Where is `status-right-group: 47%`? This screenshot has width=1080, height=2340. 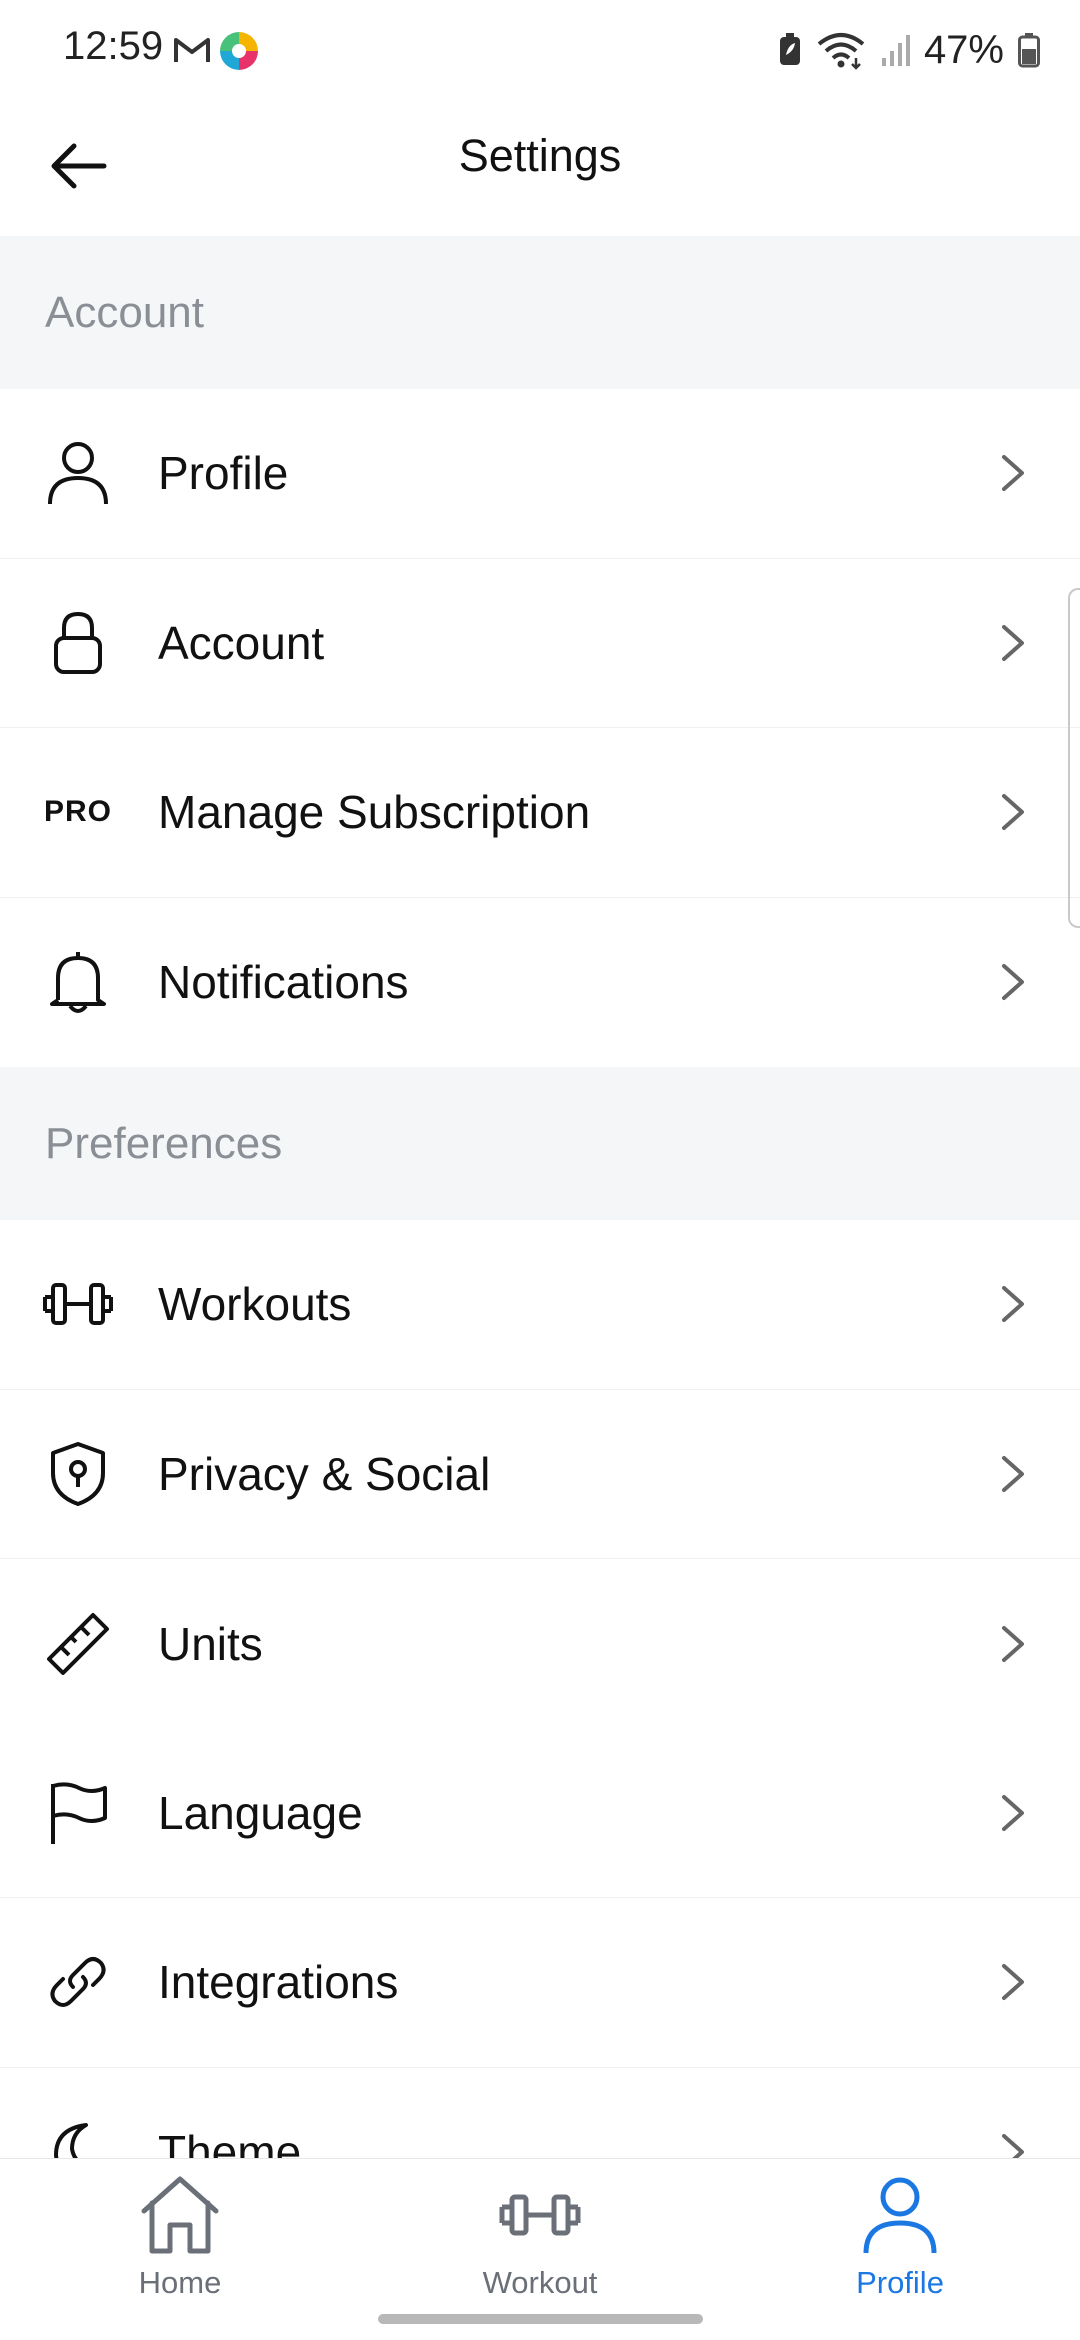
status-right-group: 47% is located at coordinates (909, 50).